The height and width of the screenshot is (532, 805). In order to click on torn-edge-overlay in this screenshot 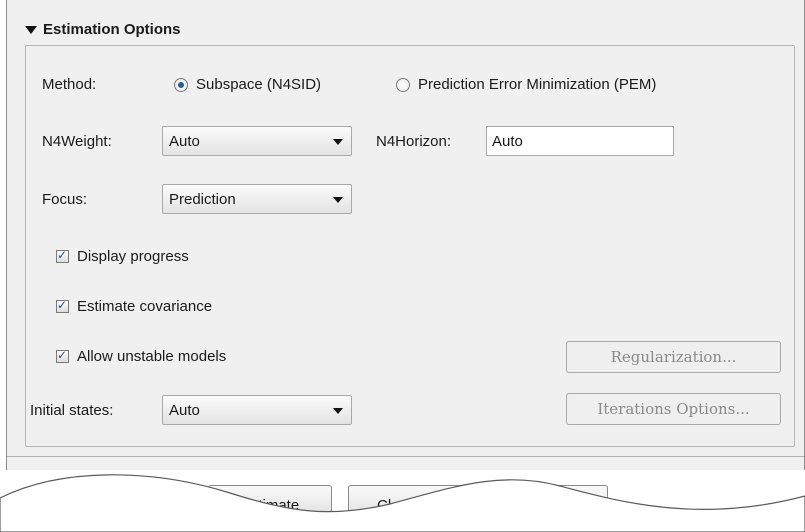, I will do `click(402, 503)`.